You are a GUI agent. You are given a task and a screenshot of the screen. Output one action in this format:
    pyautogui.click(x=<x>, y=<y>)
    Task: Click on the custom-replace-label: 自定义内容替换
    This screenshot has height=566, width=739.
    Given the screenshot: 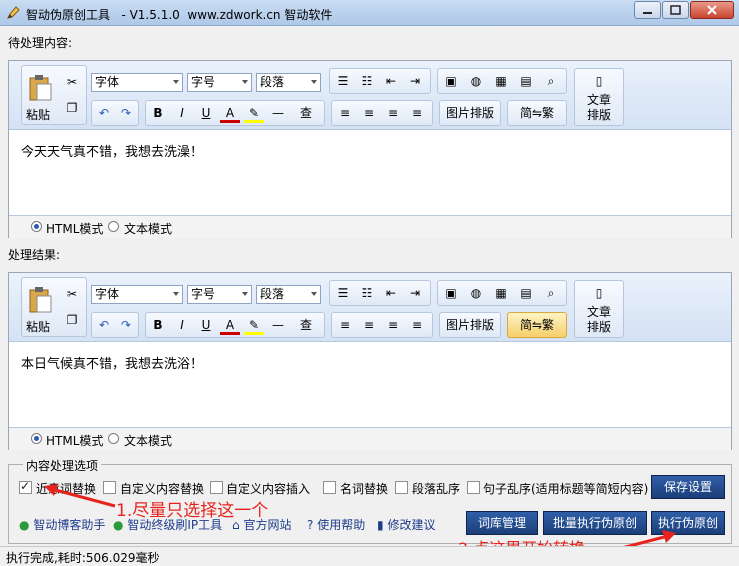 What is the action you would take?
    pyautogui.click(x=162, y=489)
    